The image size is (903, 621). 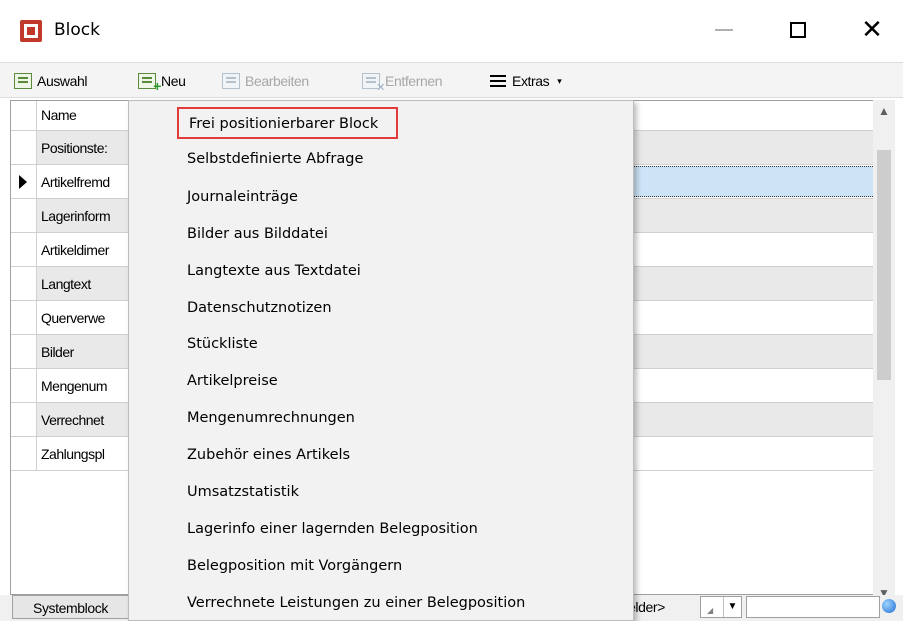 I want to click on row-name-cell: Positionste:, so click(x=74, y=148).